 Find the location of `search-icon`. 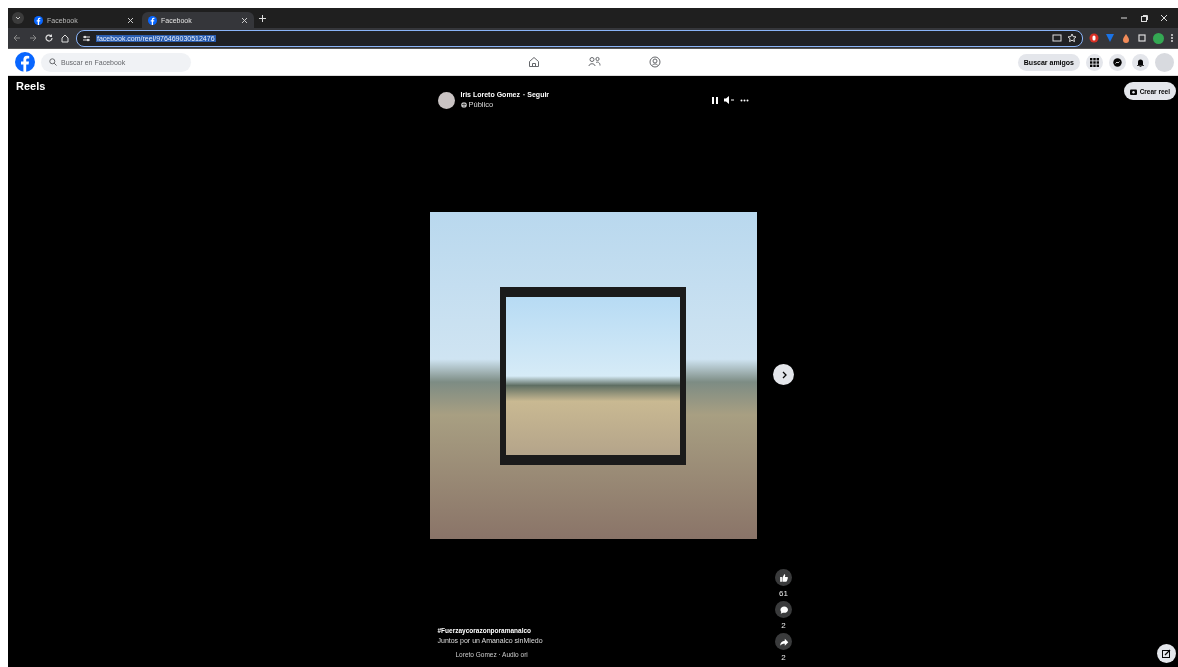

search-icon is located at coordinates (53, 62).